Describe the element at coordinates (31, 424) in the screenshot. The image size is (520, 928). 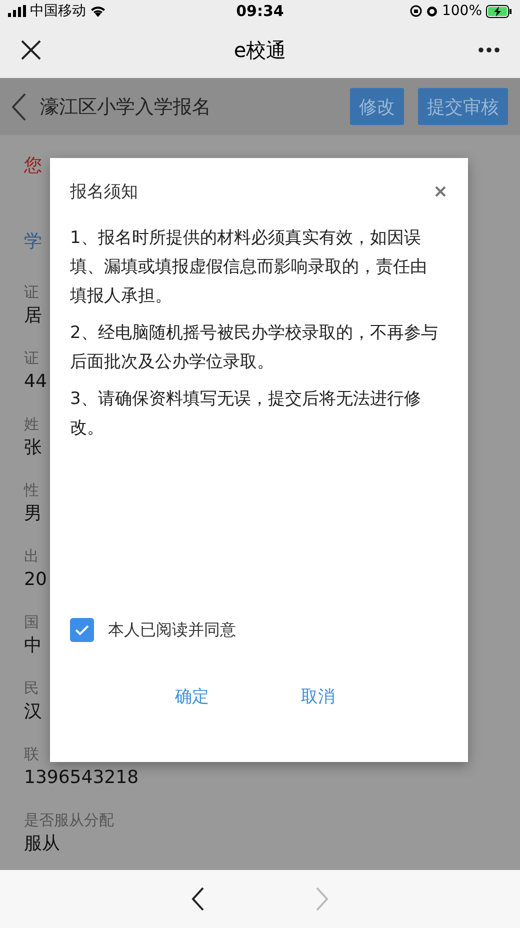
I see `field-label: 姓` at that location.